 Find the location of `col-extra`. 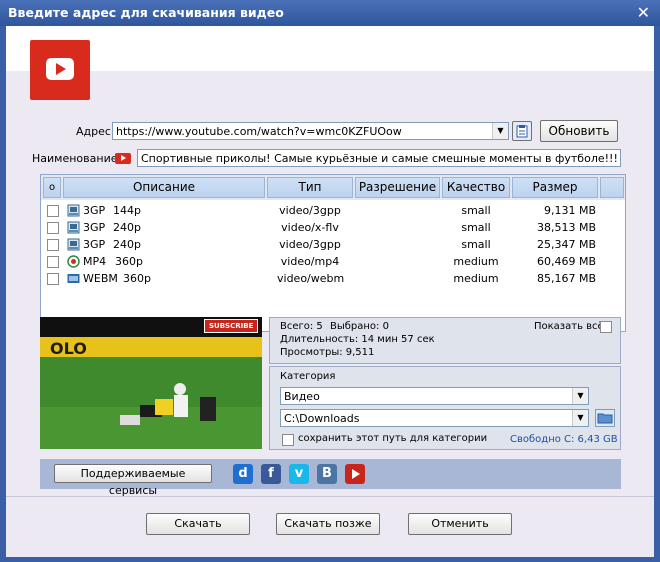

col-extra is located at coordinates (612, 187).